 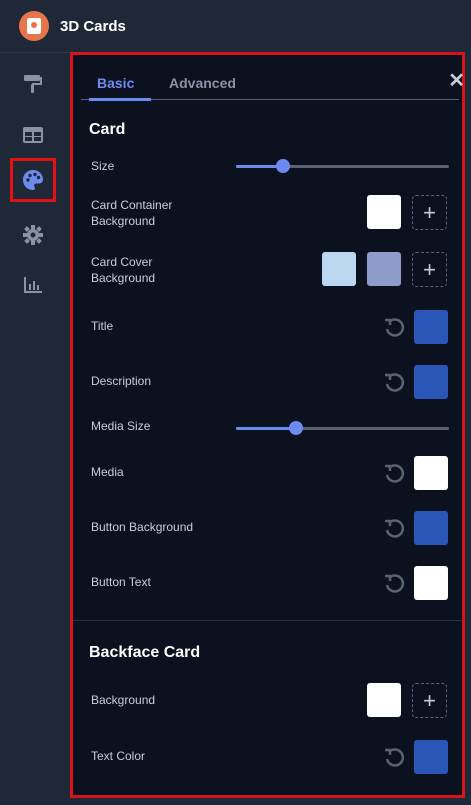 I want to click on add-backface-bg-button: +, so click(x=429, y=700).